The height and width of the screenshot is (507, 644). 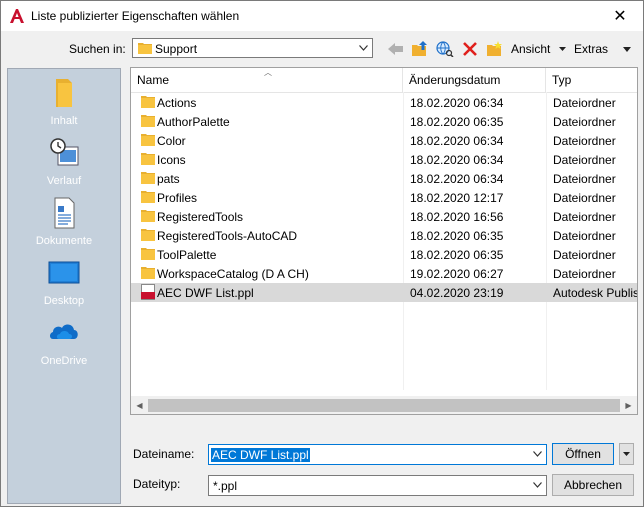 What do you see at coordinates (64, 301) in the screenshot?
I see `place-label: Desktop` at bounding box center [64, 301].